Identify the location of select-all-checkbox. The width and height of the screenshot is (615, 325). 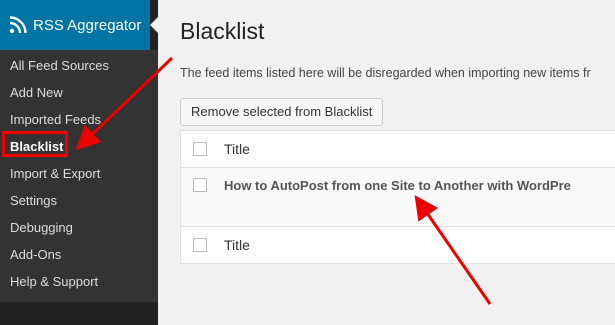
(200, 149).